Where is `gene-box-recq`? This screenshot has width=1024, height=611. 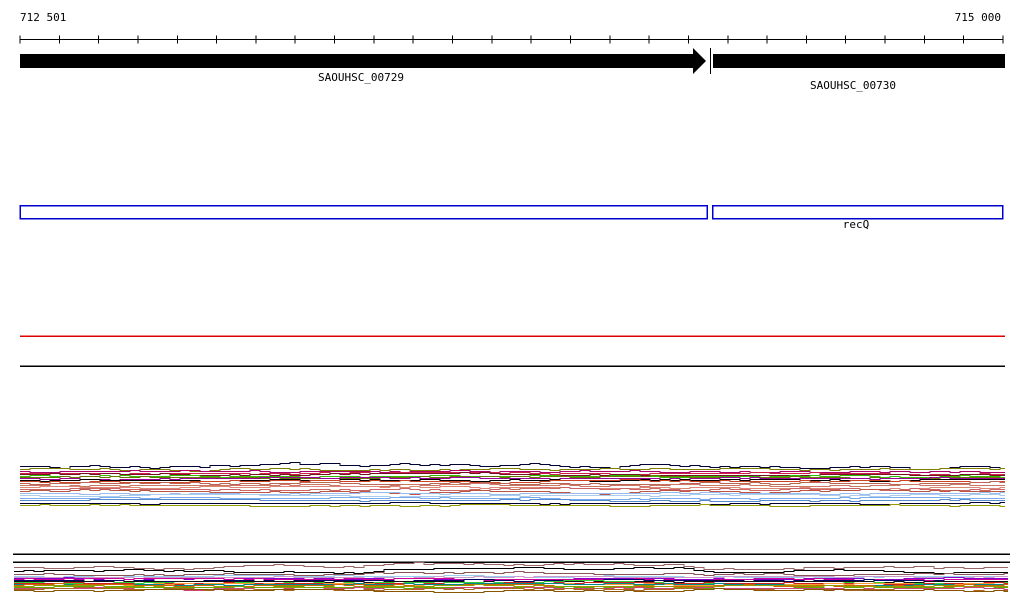 gene-box-recq is located at coordinates (857, 212).